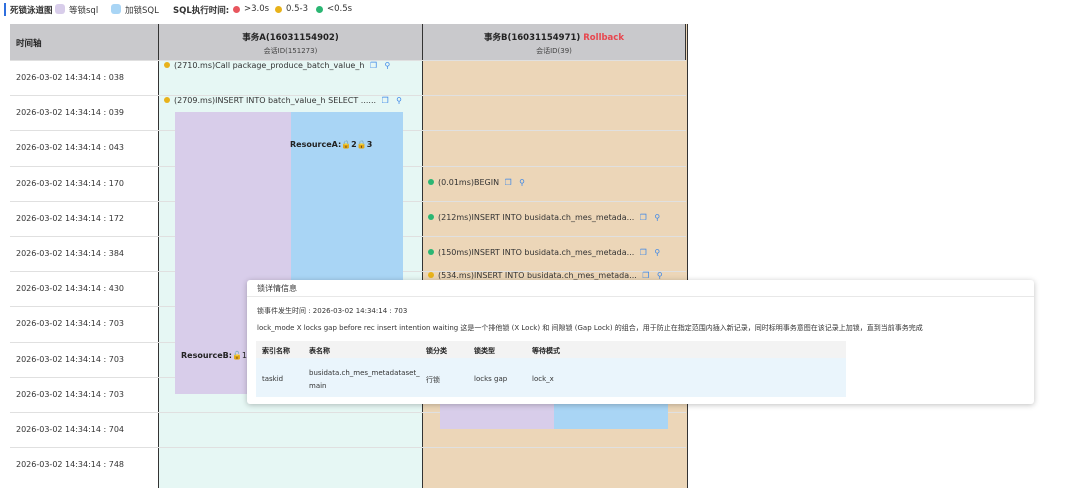 The image size is (1080, 488). I want to click on unlock-icon: 🔓, so click(236, 355).